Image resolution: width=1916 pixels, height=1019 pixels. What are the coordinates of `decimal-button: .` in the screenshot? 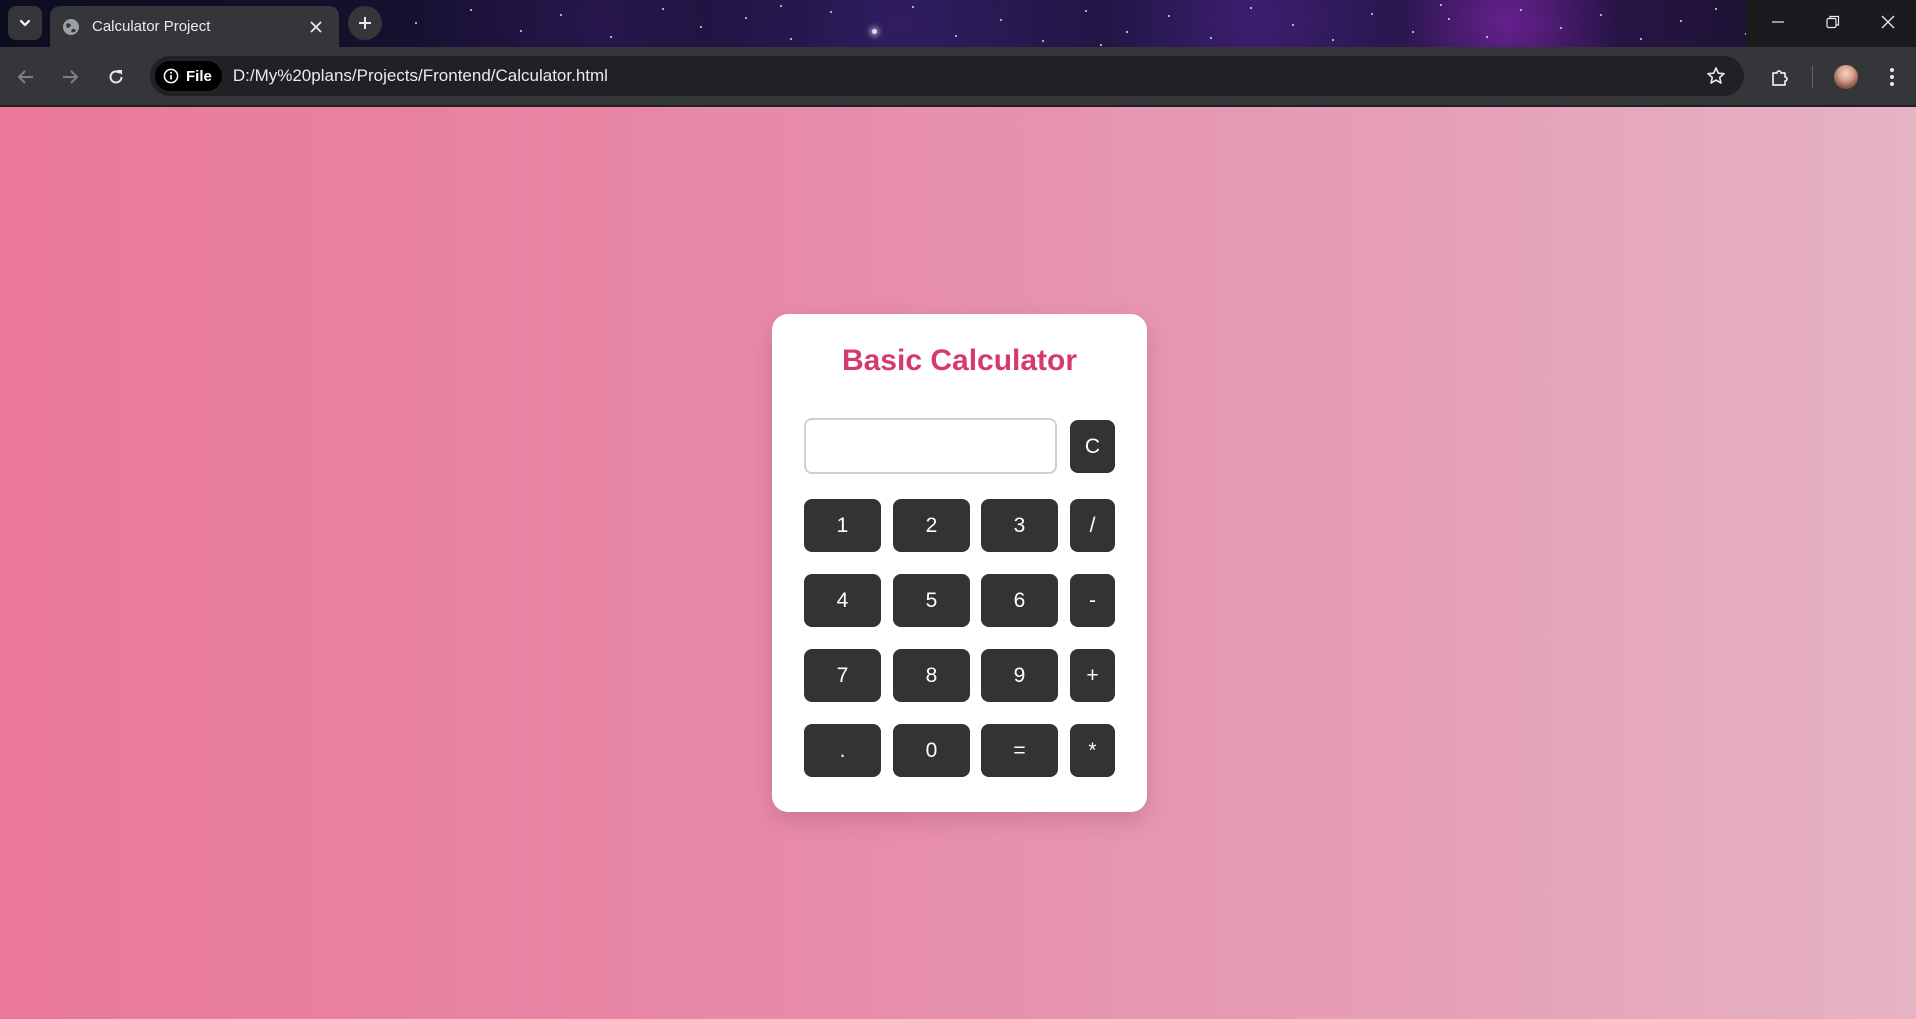 It's located at (842, 750).